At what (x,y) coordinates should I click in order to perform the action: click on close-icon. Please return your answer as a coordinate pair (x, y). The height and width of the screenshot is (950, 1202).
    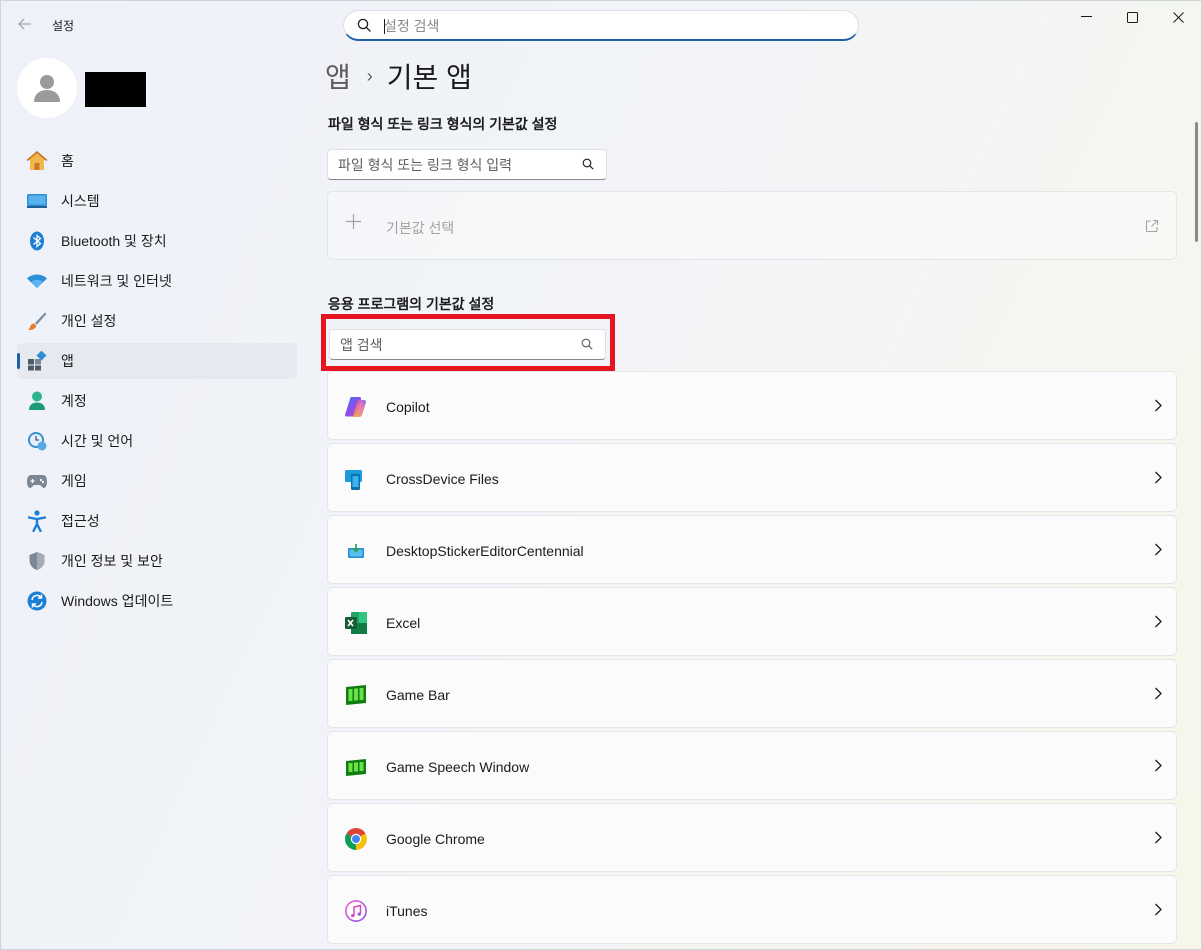
    Looking at the image, I should click on (1178, 17).